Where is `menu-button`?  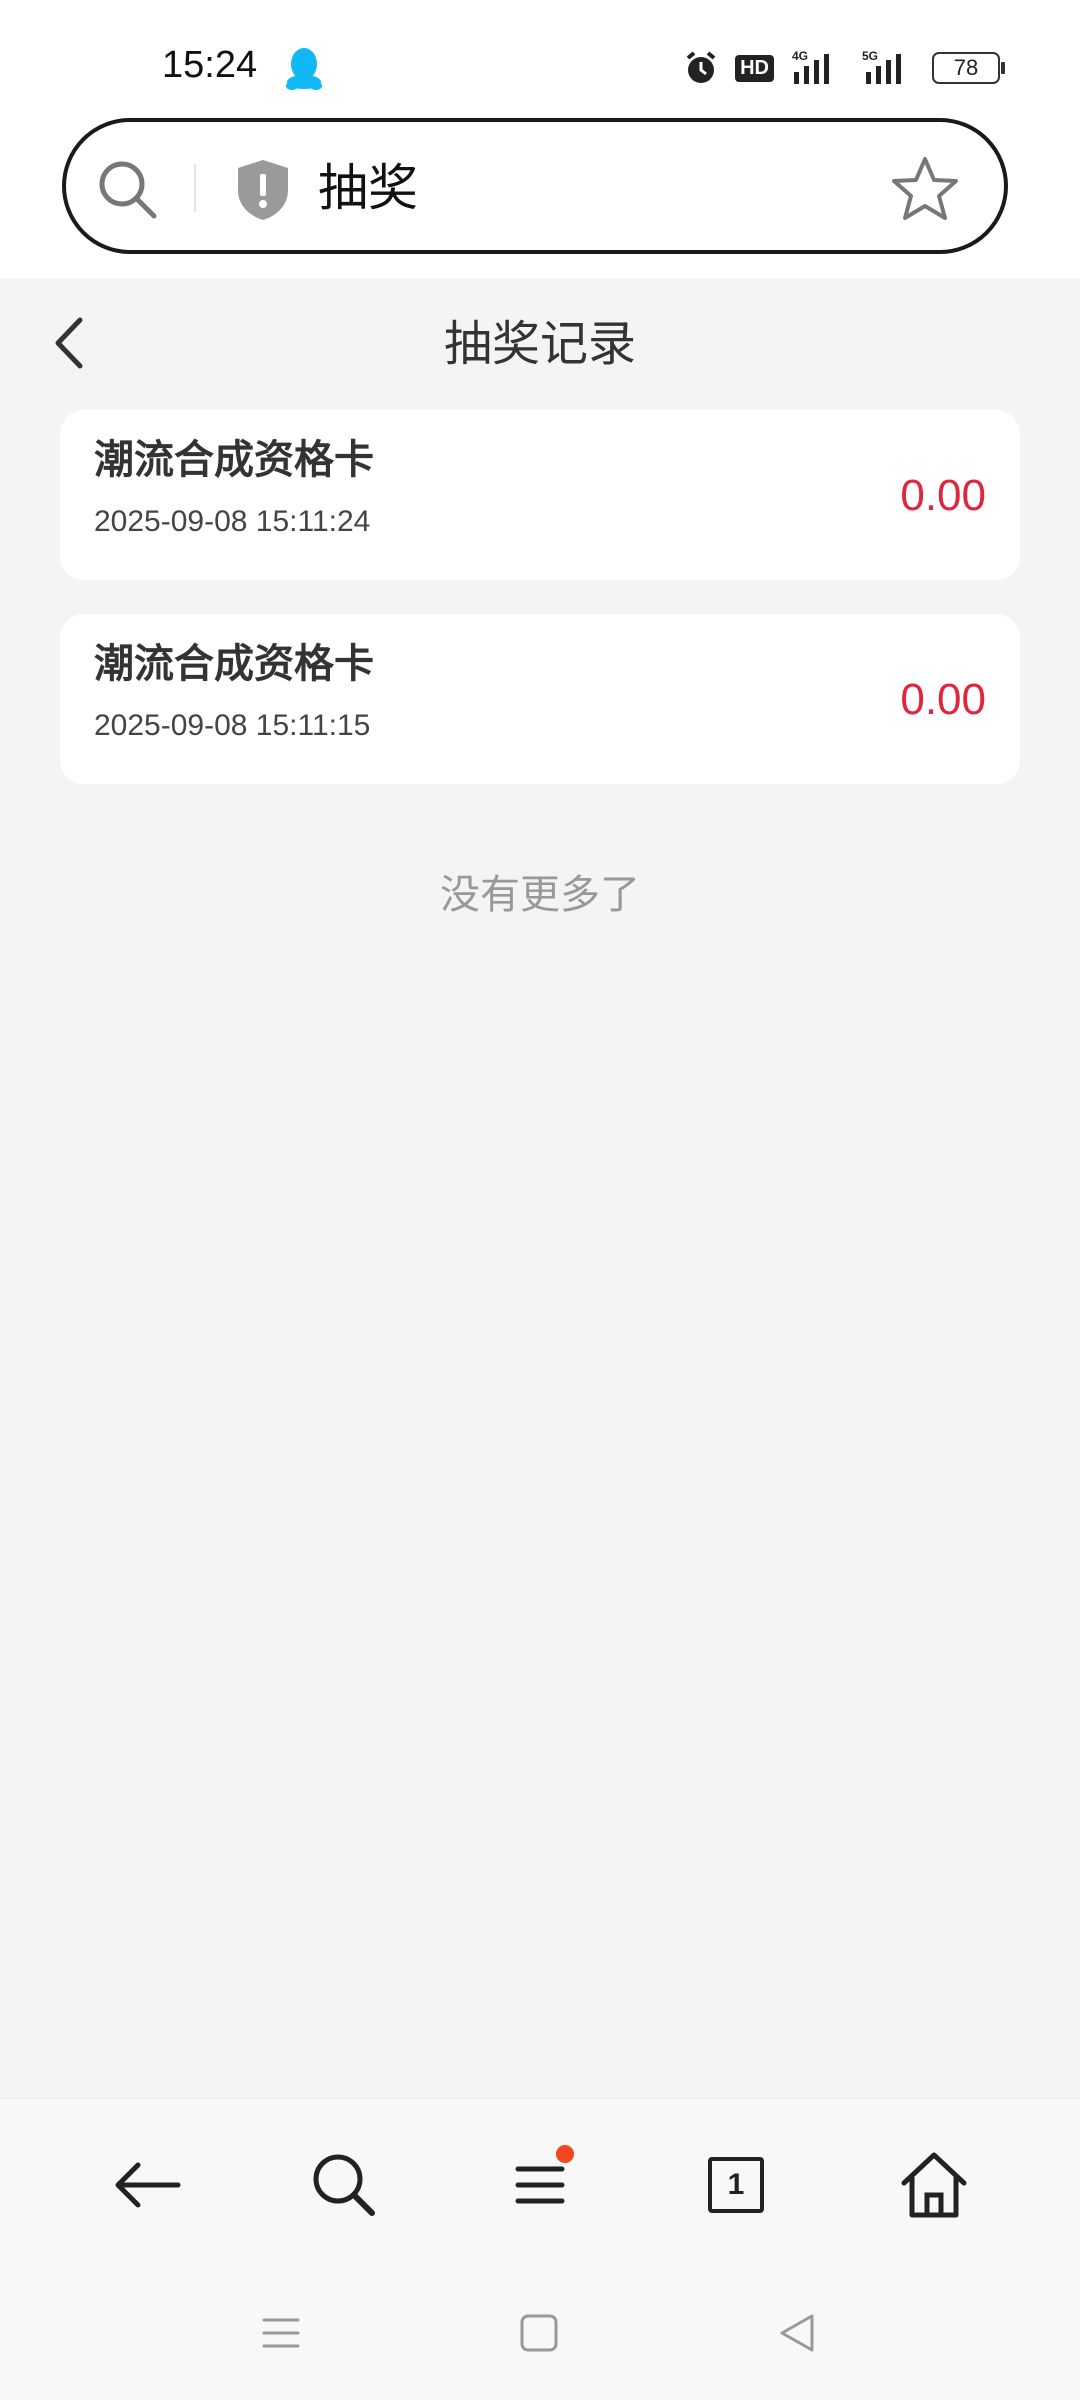 menu-button is located at coordinates (540, 2185).